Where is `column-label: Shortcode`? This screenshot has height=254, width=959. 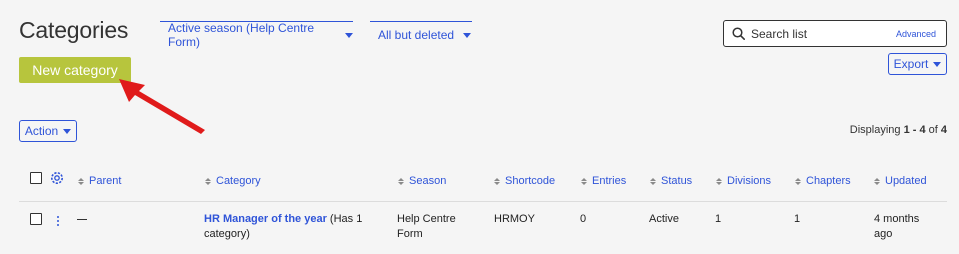
column-label: Shortcode is located at coordinates (530, 181).